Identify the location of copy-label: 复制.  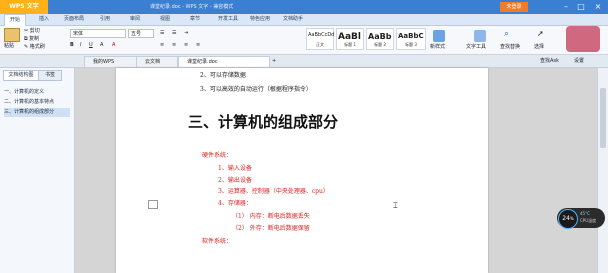
(34, 39).